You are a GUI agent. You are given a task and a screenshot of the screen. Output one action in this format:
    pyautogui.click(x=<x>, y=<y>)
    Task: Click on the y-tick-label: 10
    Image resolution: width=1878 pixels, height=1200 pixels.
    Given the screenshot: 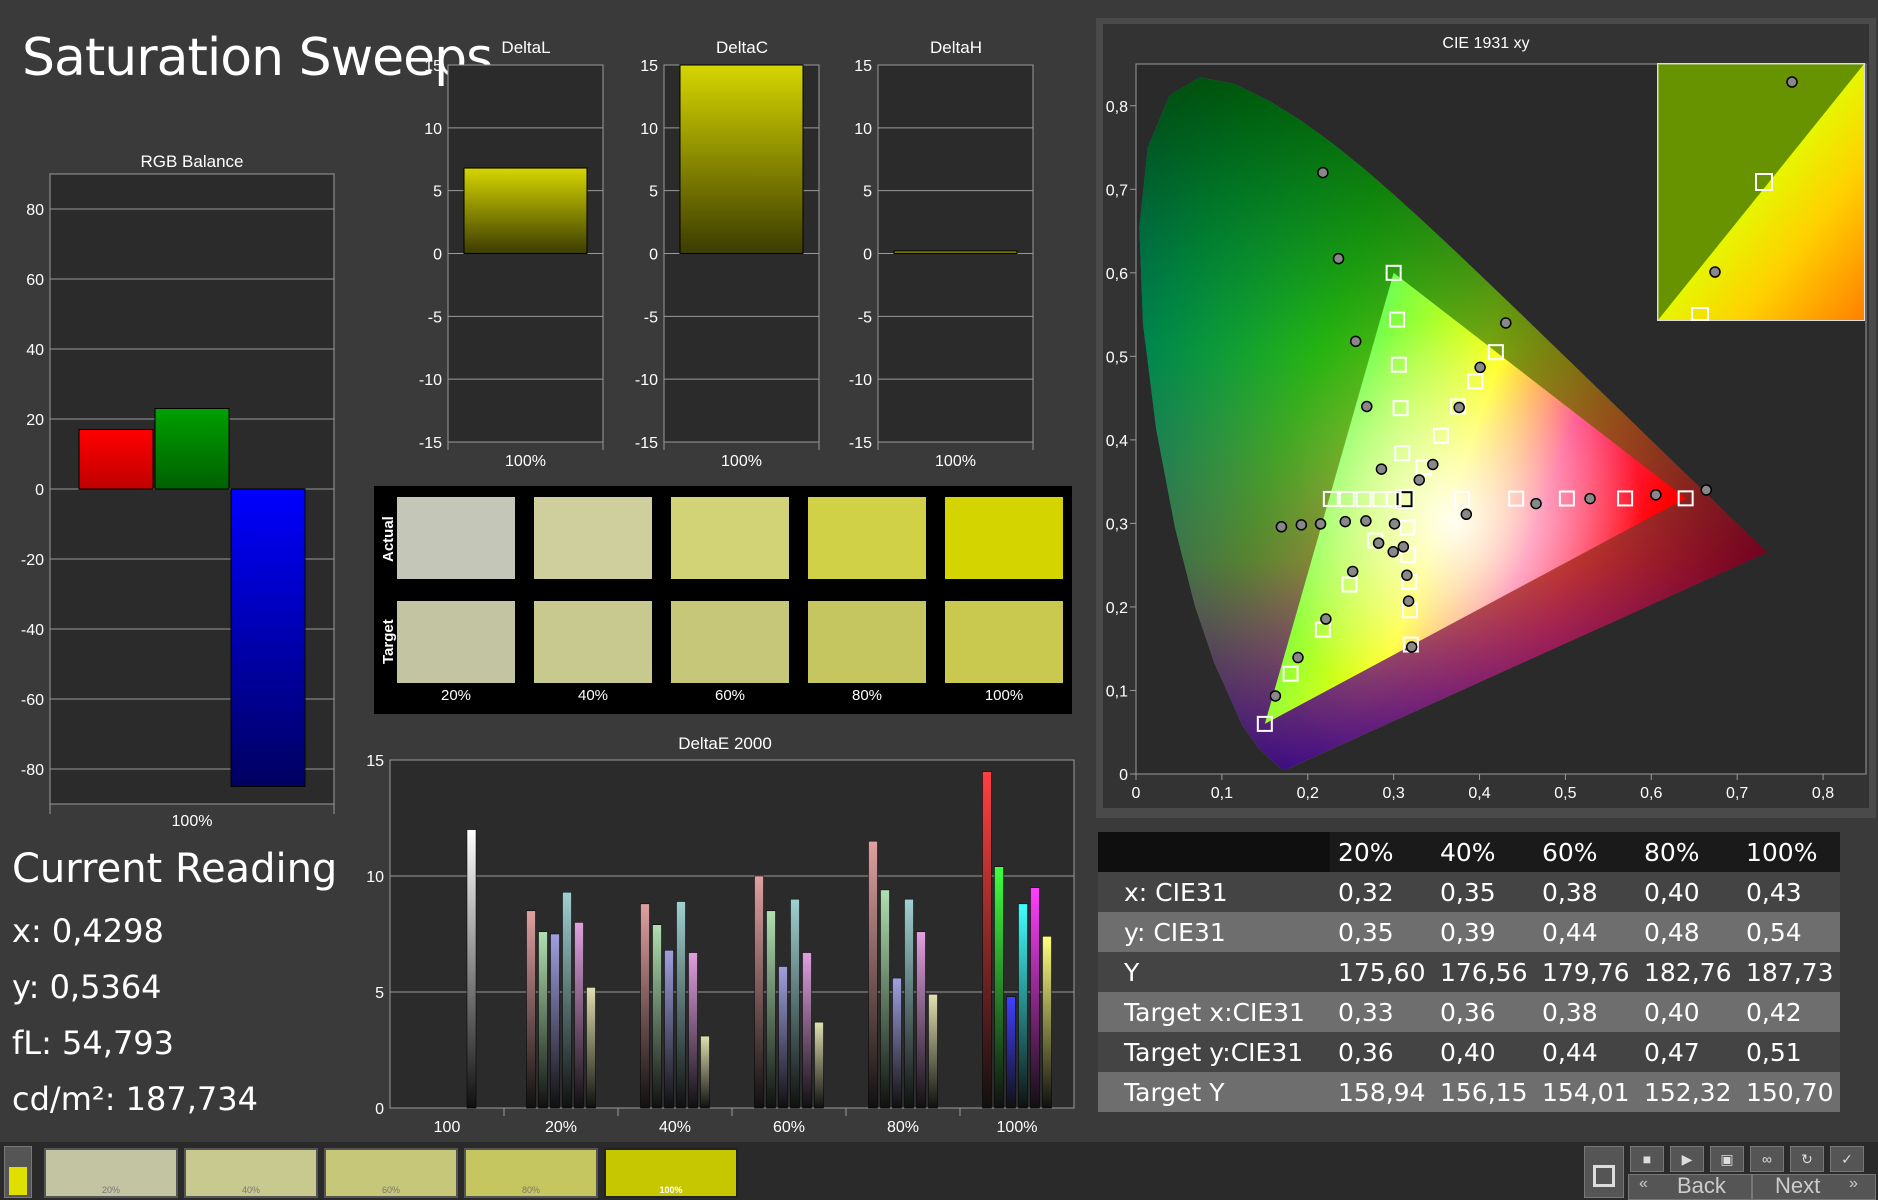 What is the action you would take?
    pyautogui.click(x=433, y=129)
    